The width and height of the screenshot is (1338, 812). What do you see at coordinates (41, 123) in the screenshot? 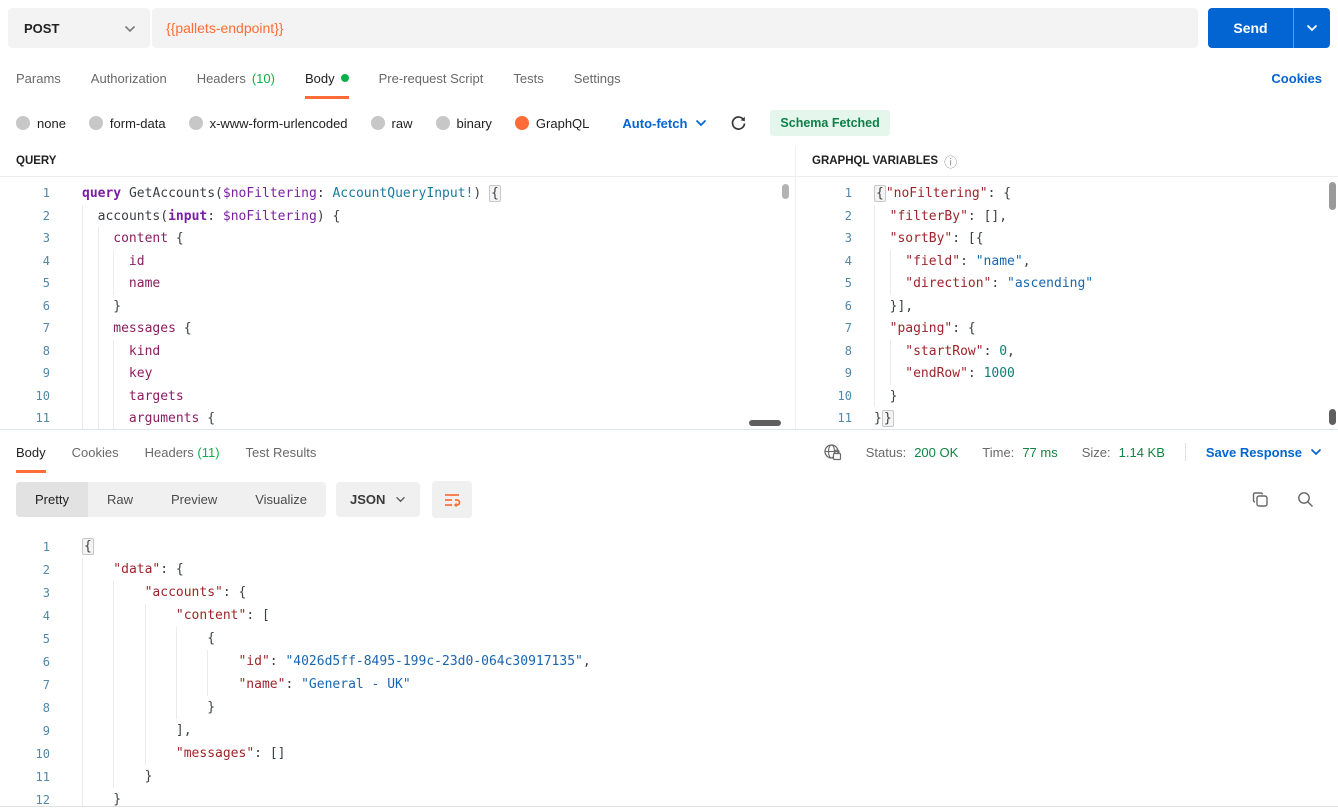
I see `radio-none: none` at bounding box center [41, 123].